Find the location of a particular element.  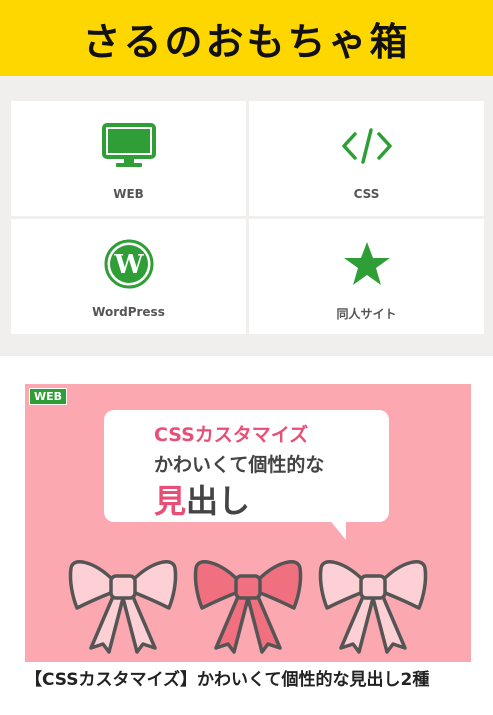

category-doujin: 同人サイト is located at coordinates (366, 276).